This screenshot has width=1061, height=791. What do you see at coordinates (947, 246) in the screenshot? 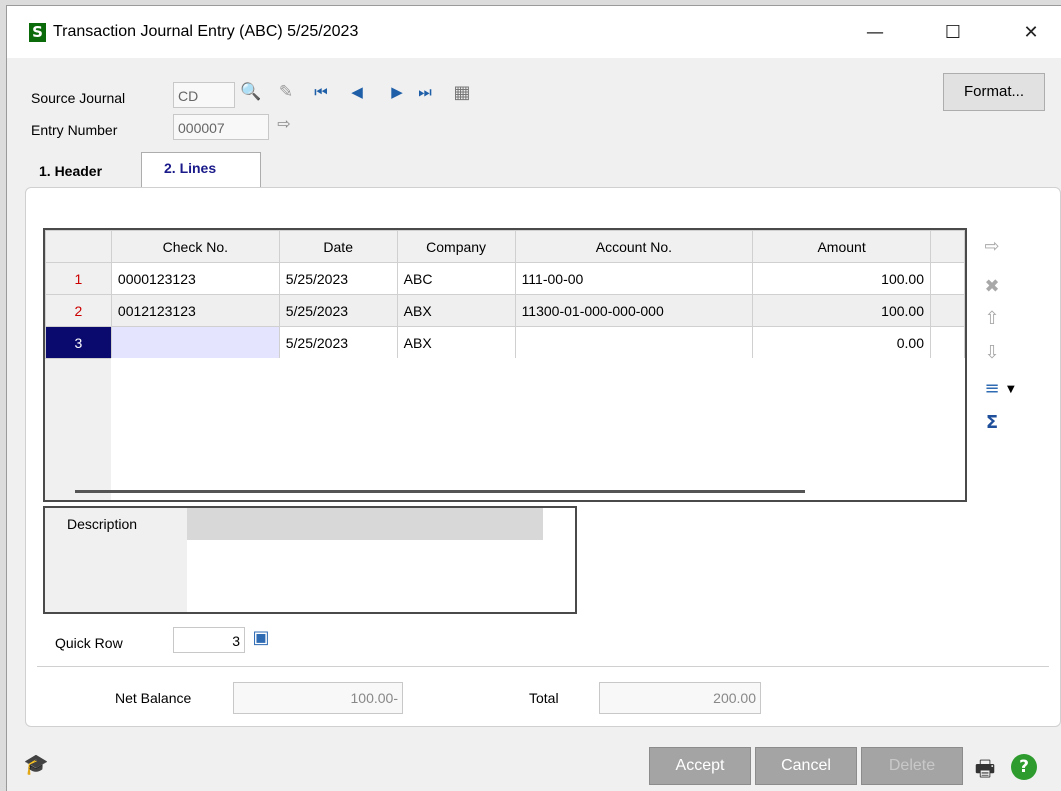
I see `column-header-spacer` at bounding box center [947, 246].